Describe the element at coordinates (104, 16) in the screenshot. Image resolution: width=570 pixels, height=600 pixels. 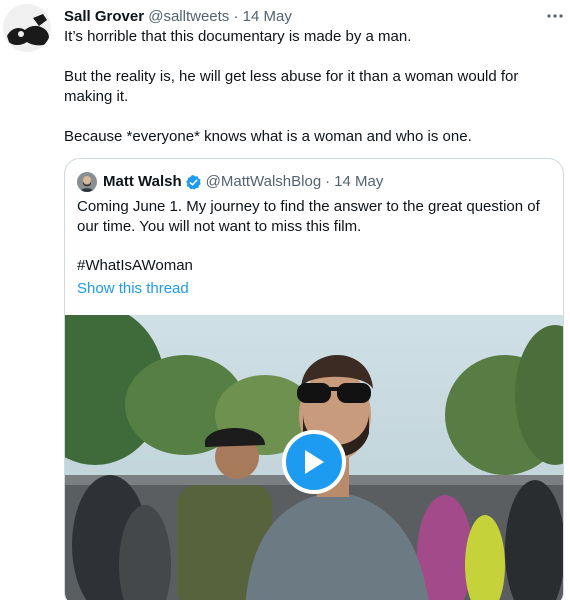
I see `author-name: Sall Grover` at that location.